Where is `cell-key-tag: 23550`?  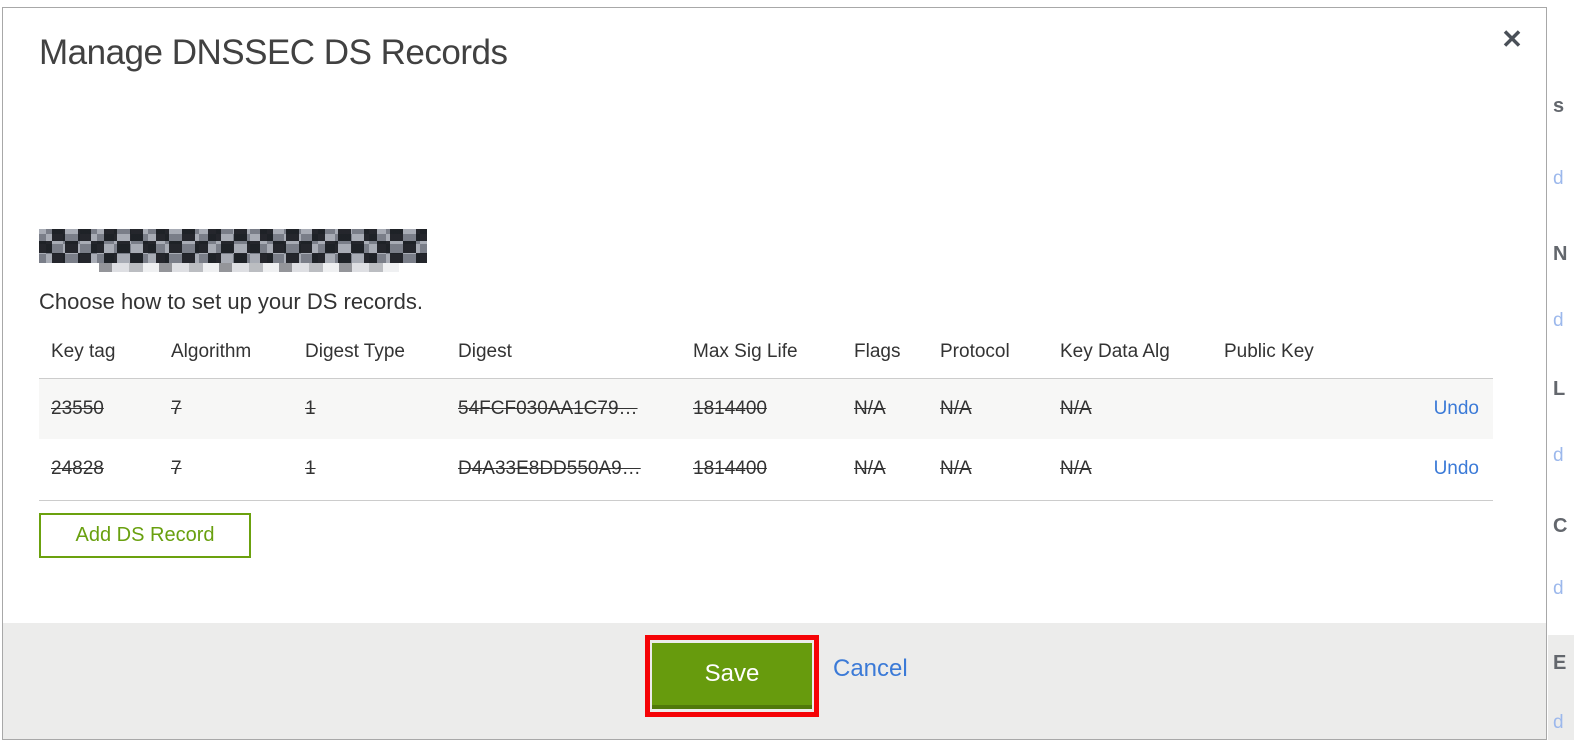 cell-key-tag: 23550 is located at coordinates (99, 408).